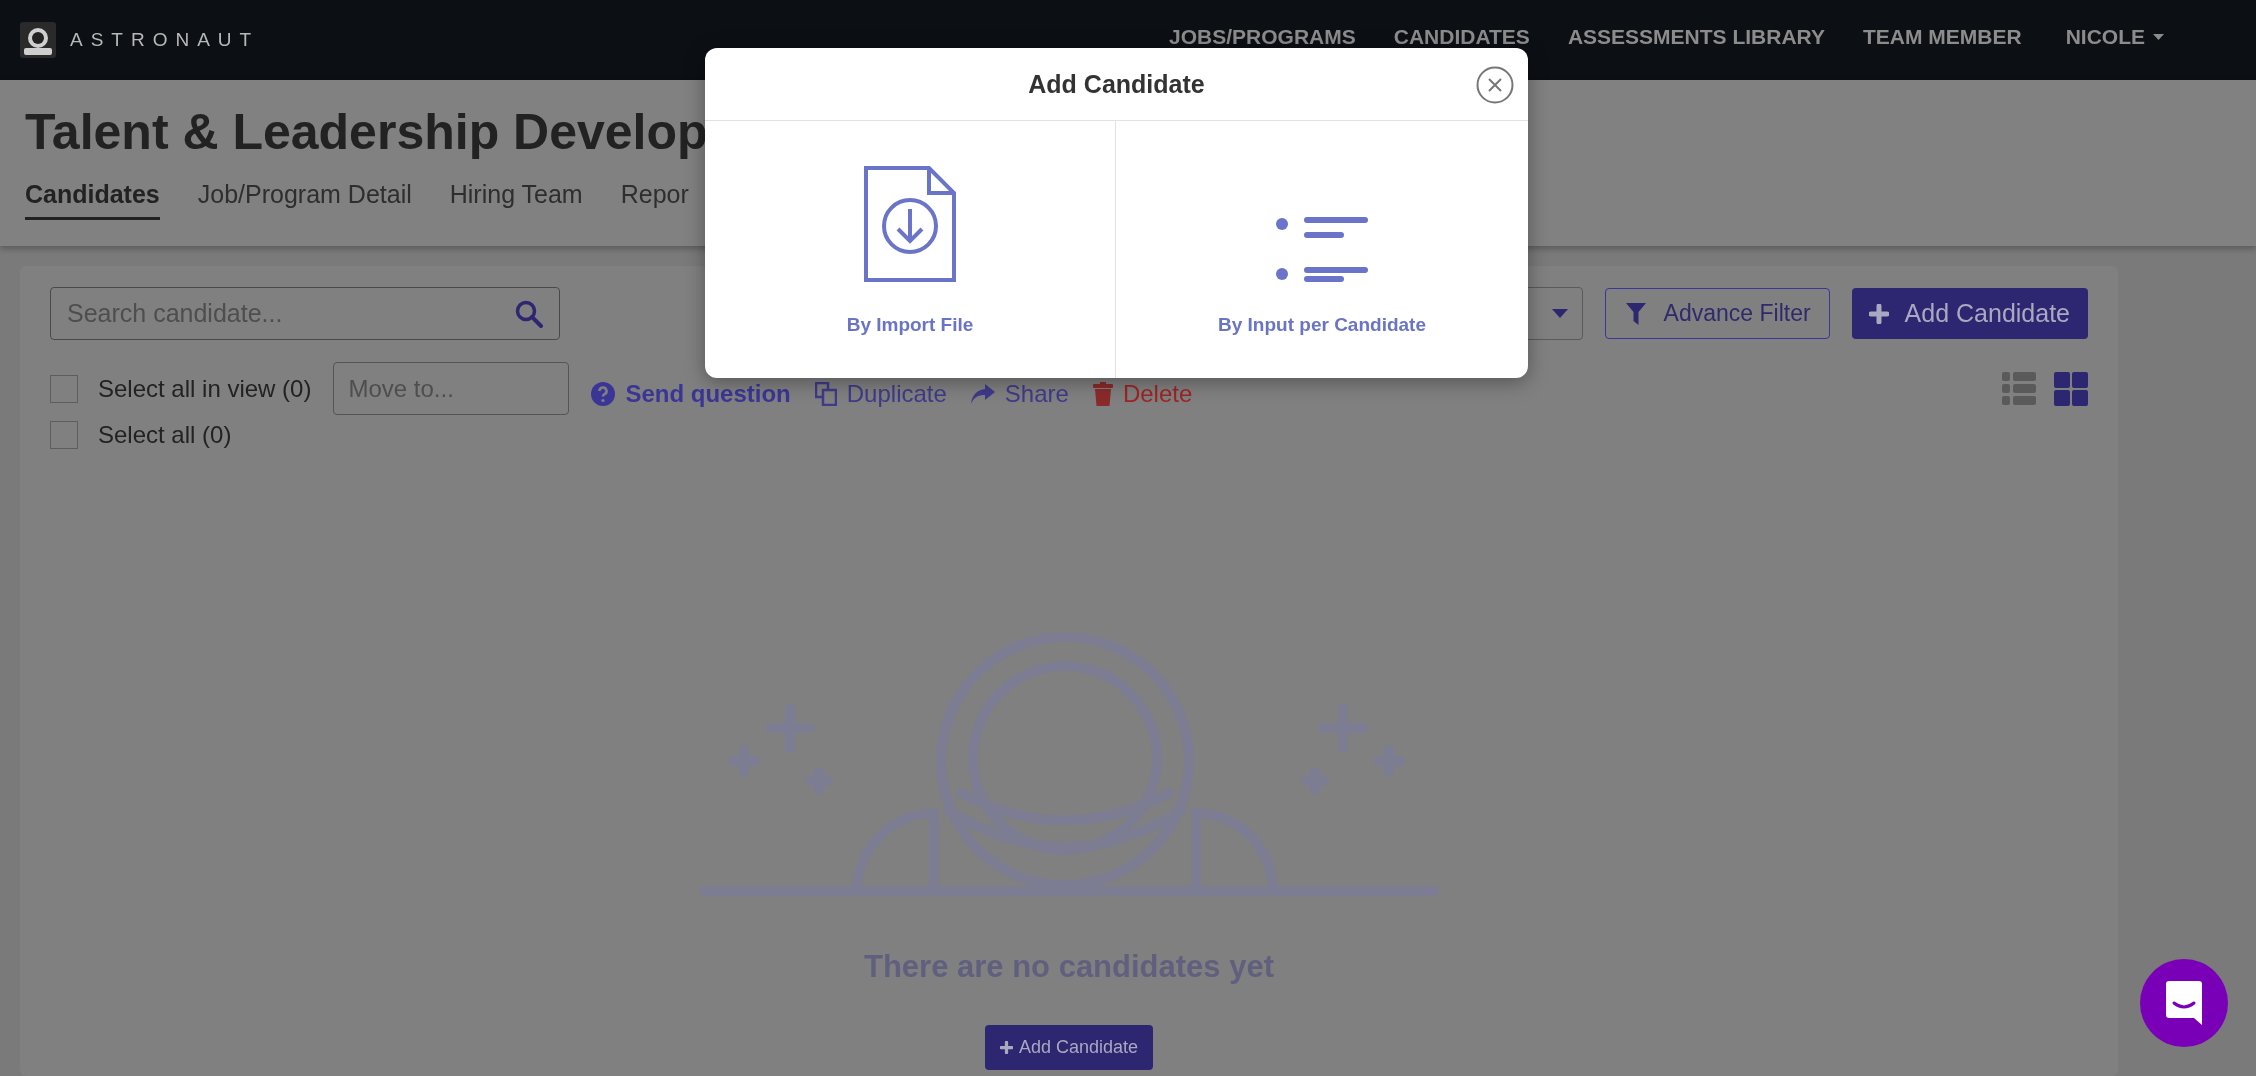 This screenshot has height=1076, width=2256. What do you see at coordinates (1262, 37) in the screenshot?
I see `nav-link: JOBS/PROGRAMS` at bounding box center [1262, 37].